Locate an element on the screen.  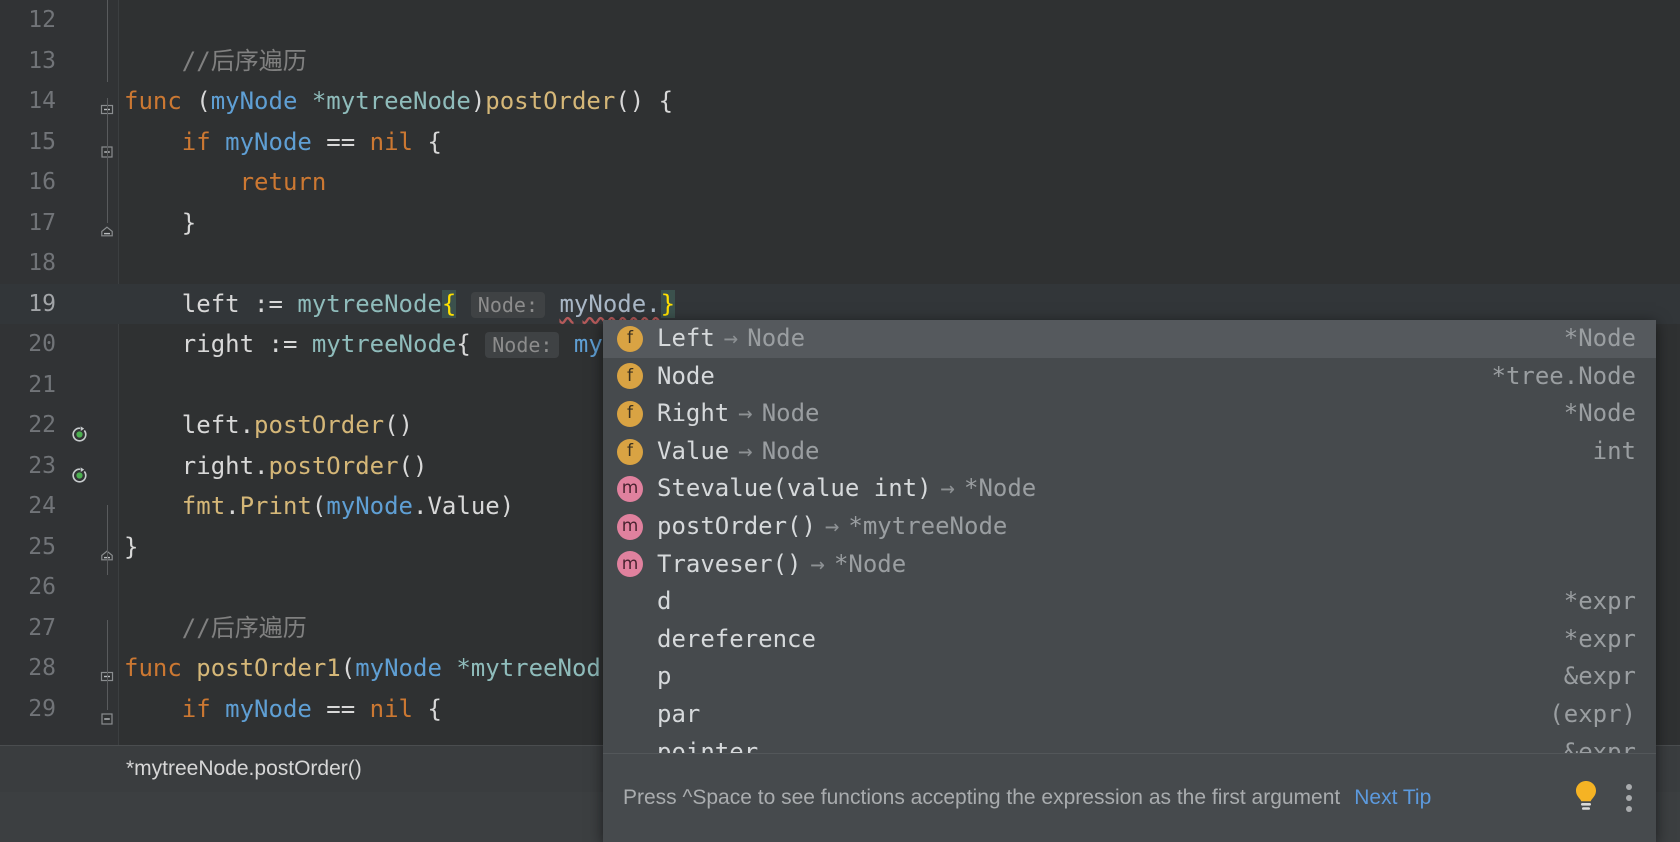
completion-type: int is located at coordinates (1614, 450).